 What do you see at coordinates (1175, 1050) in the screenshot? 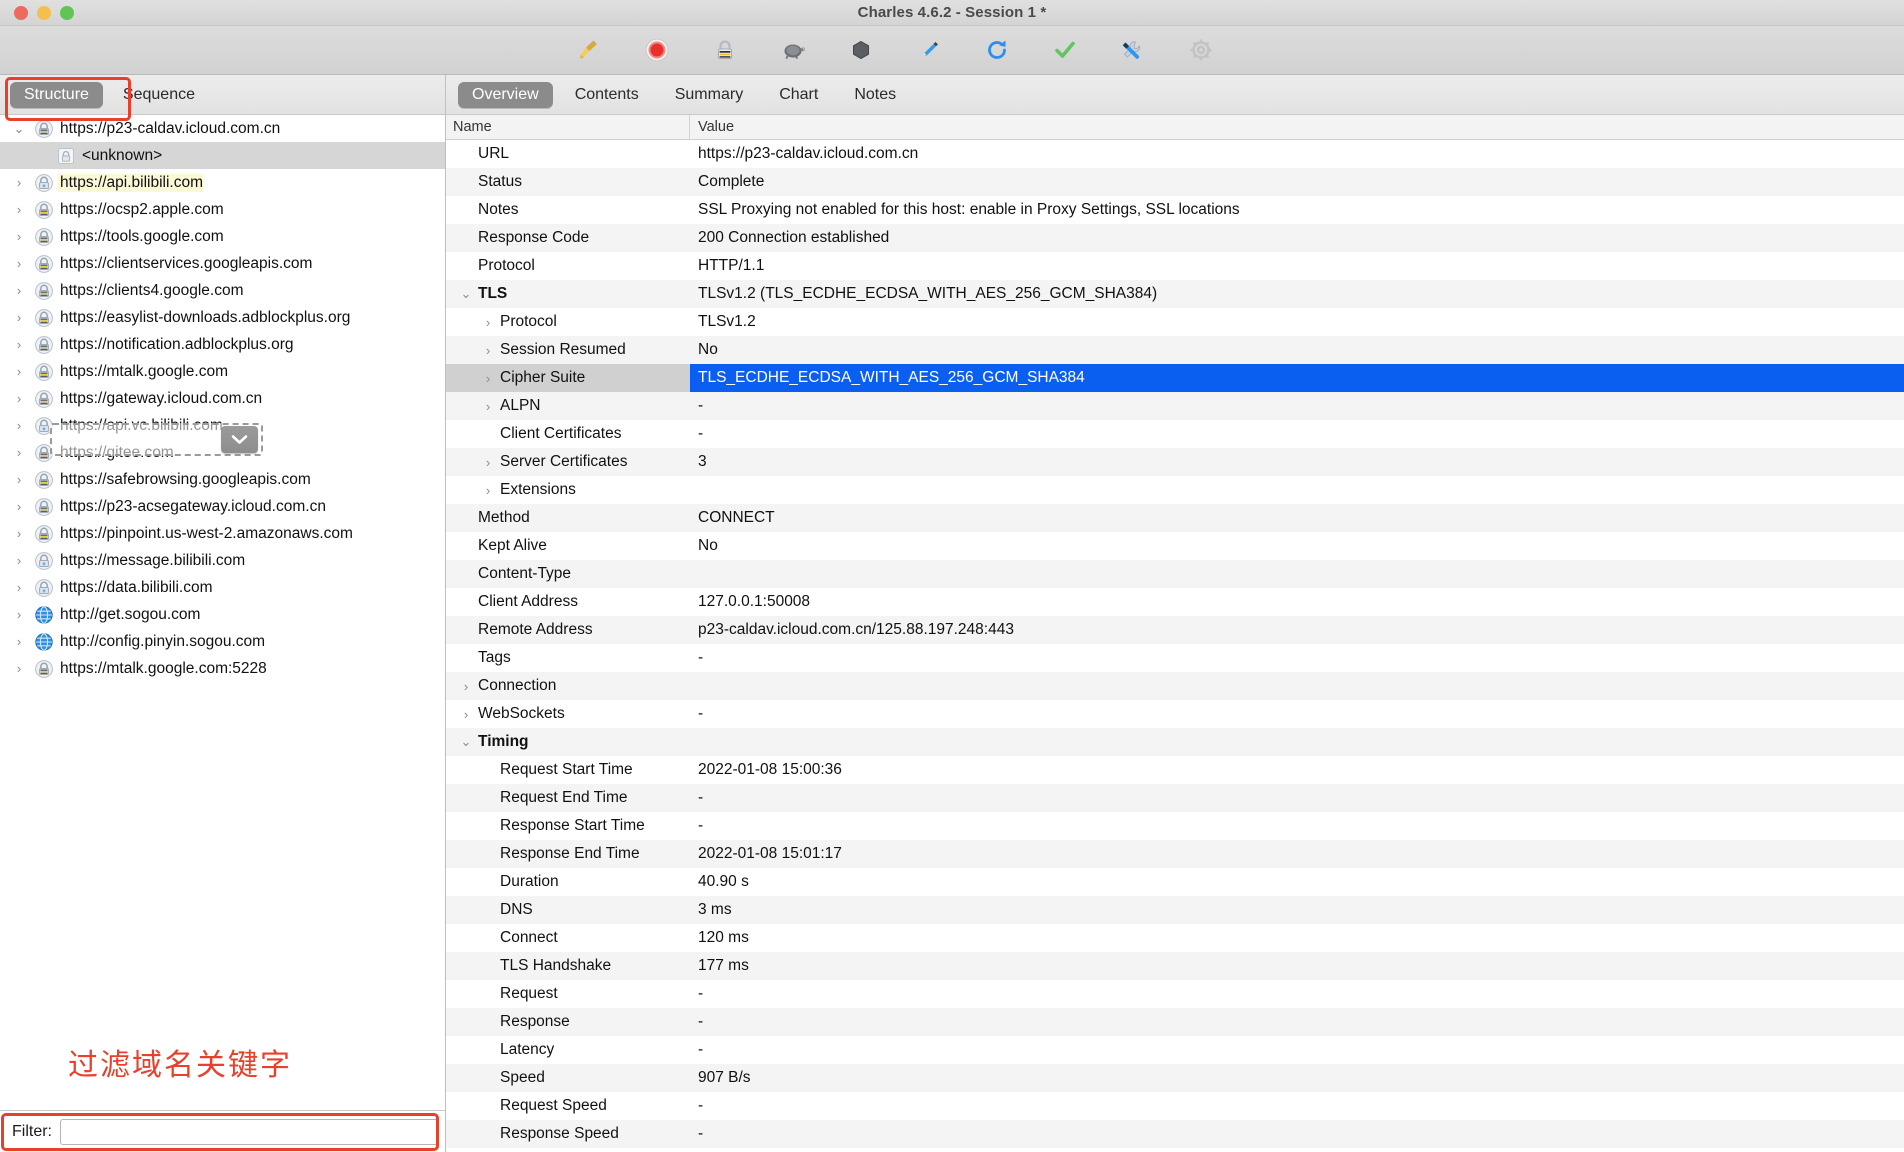
I see `detail-row: Latency -` at bounding box center [1175, 1050].